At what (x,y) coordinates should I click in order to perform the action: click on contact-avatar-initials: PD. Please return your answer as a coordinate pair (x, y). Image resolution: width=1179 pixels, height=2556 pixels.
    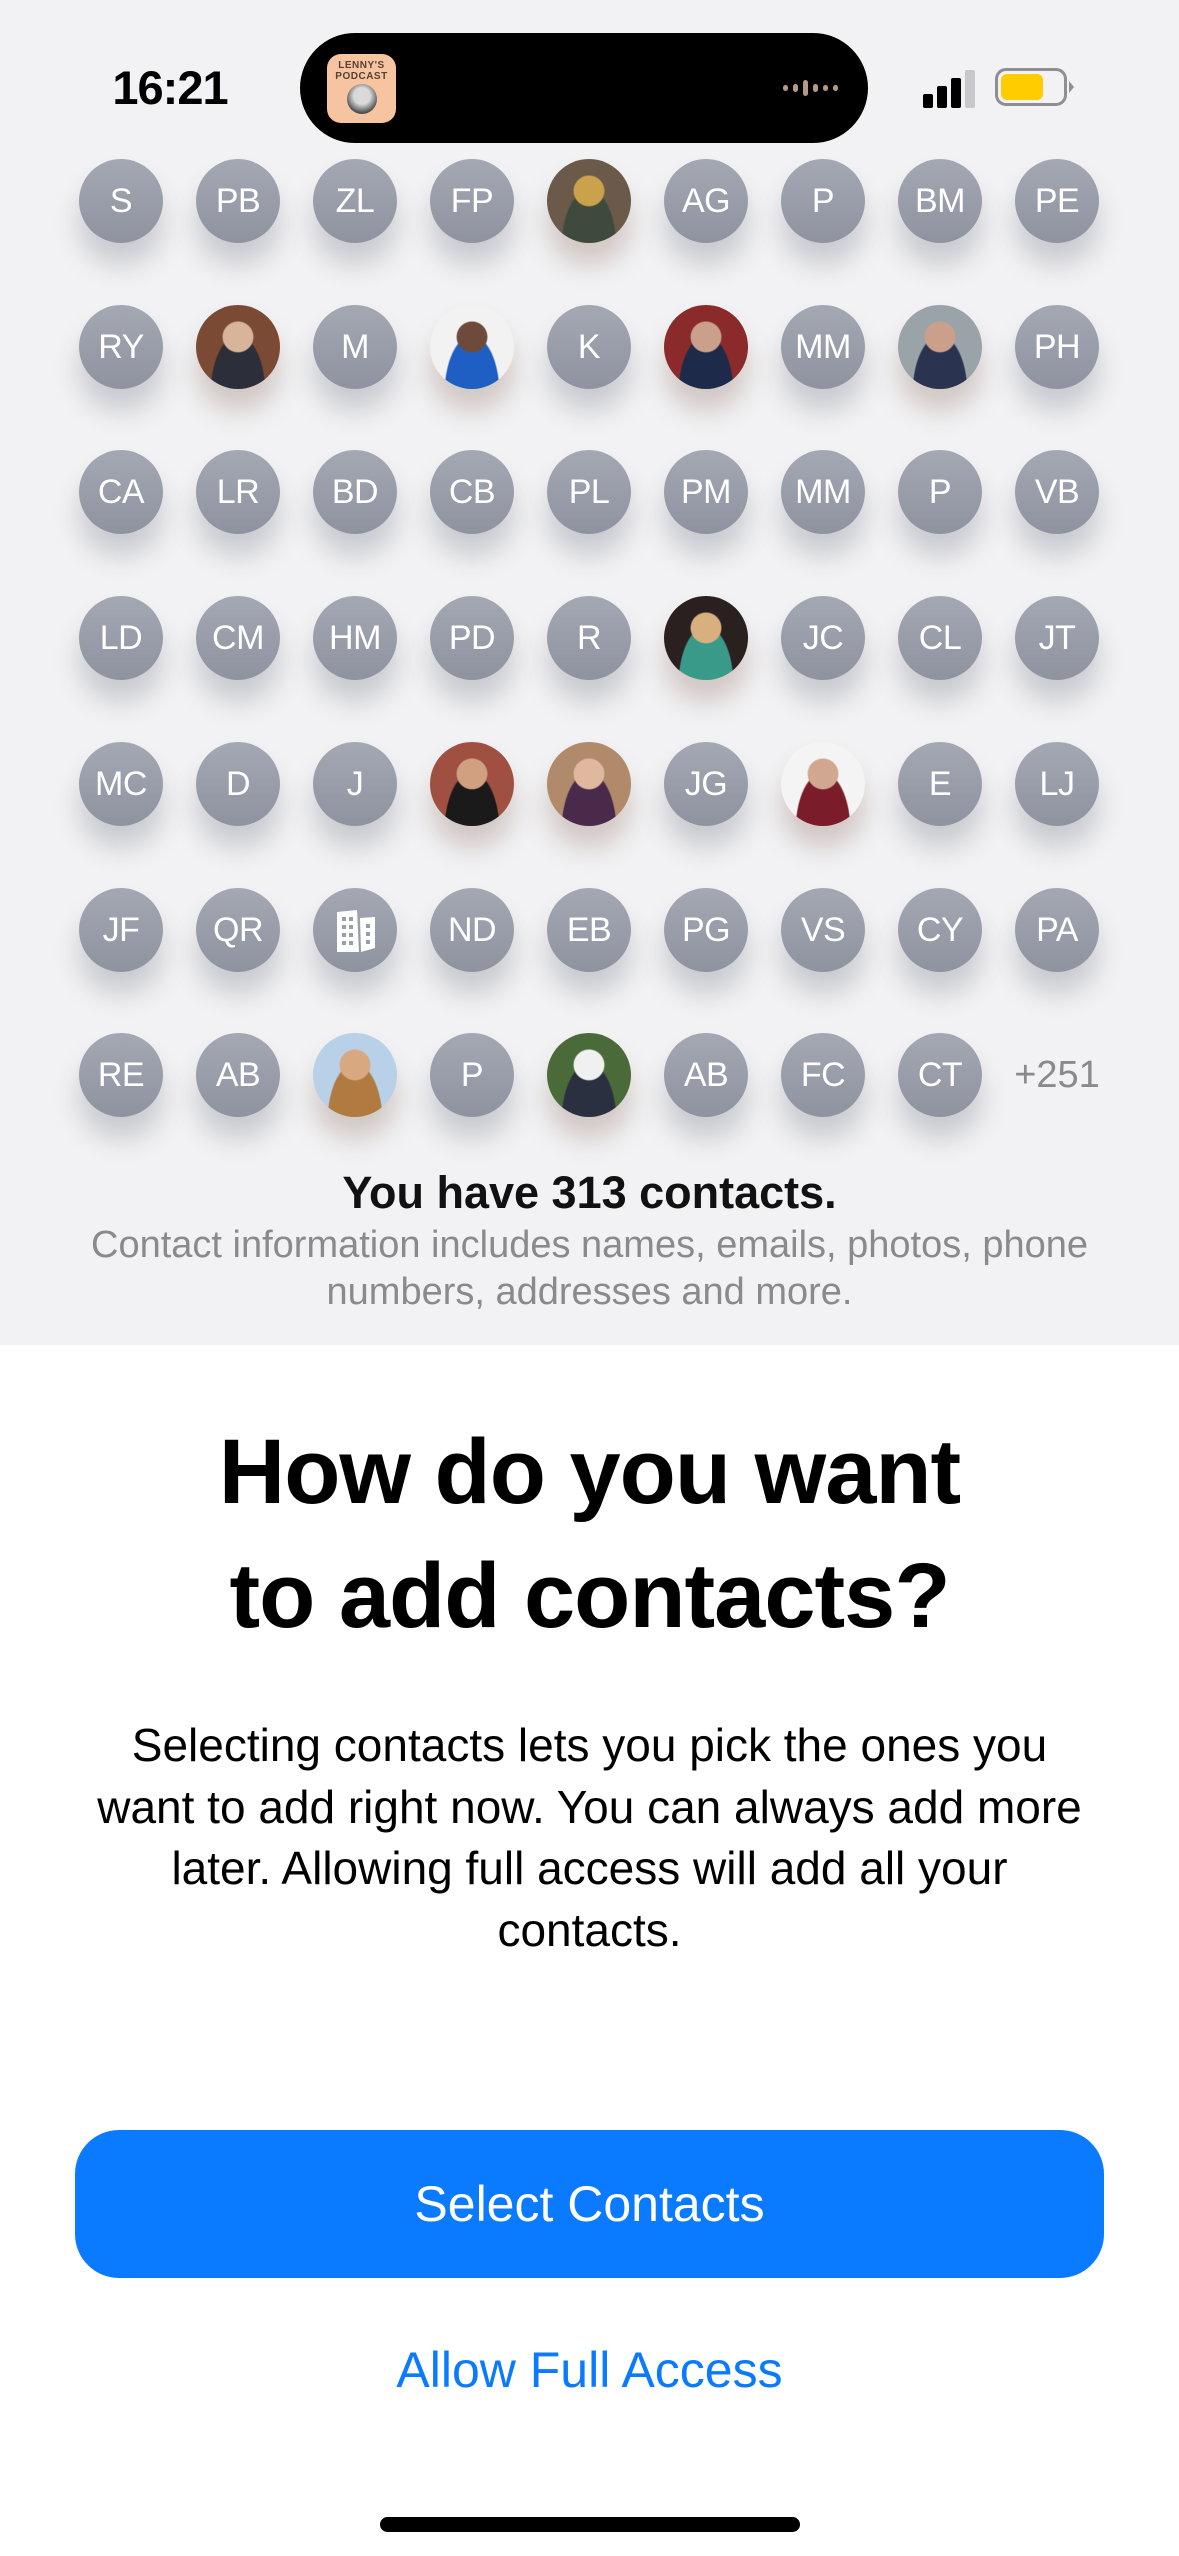
    Looking at the image, I should click on (472, 638).